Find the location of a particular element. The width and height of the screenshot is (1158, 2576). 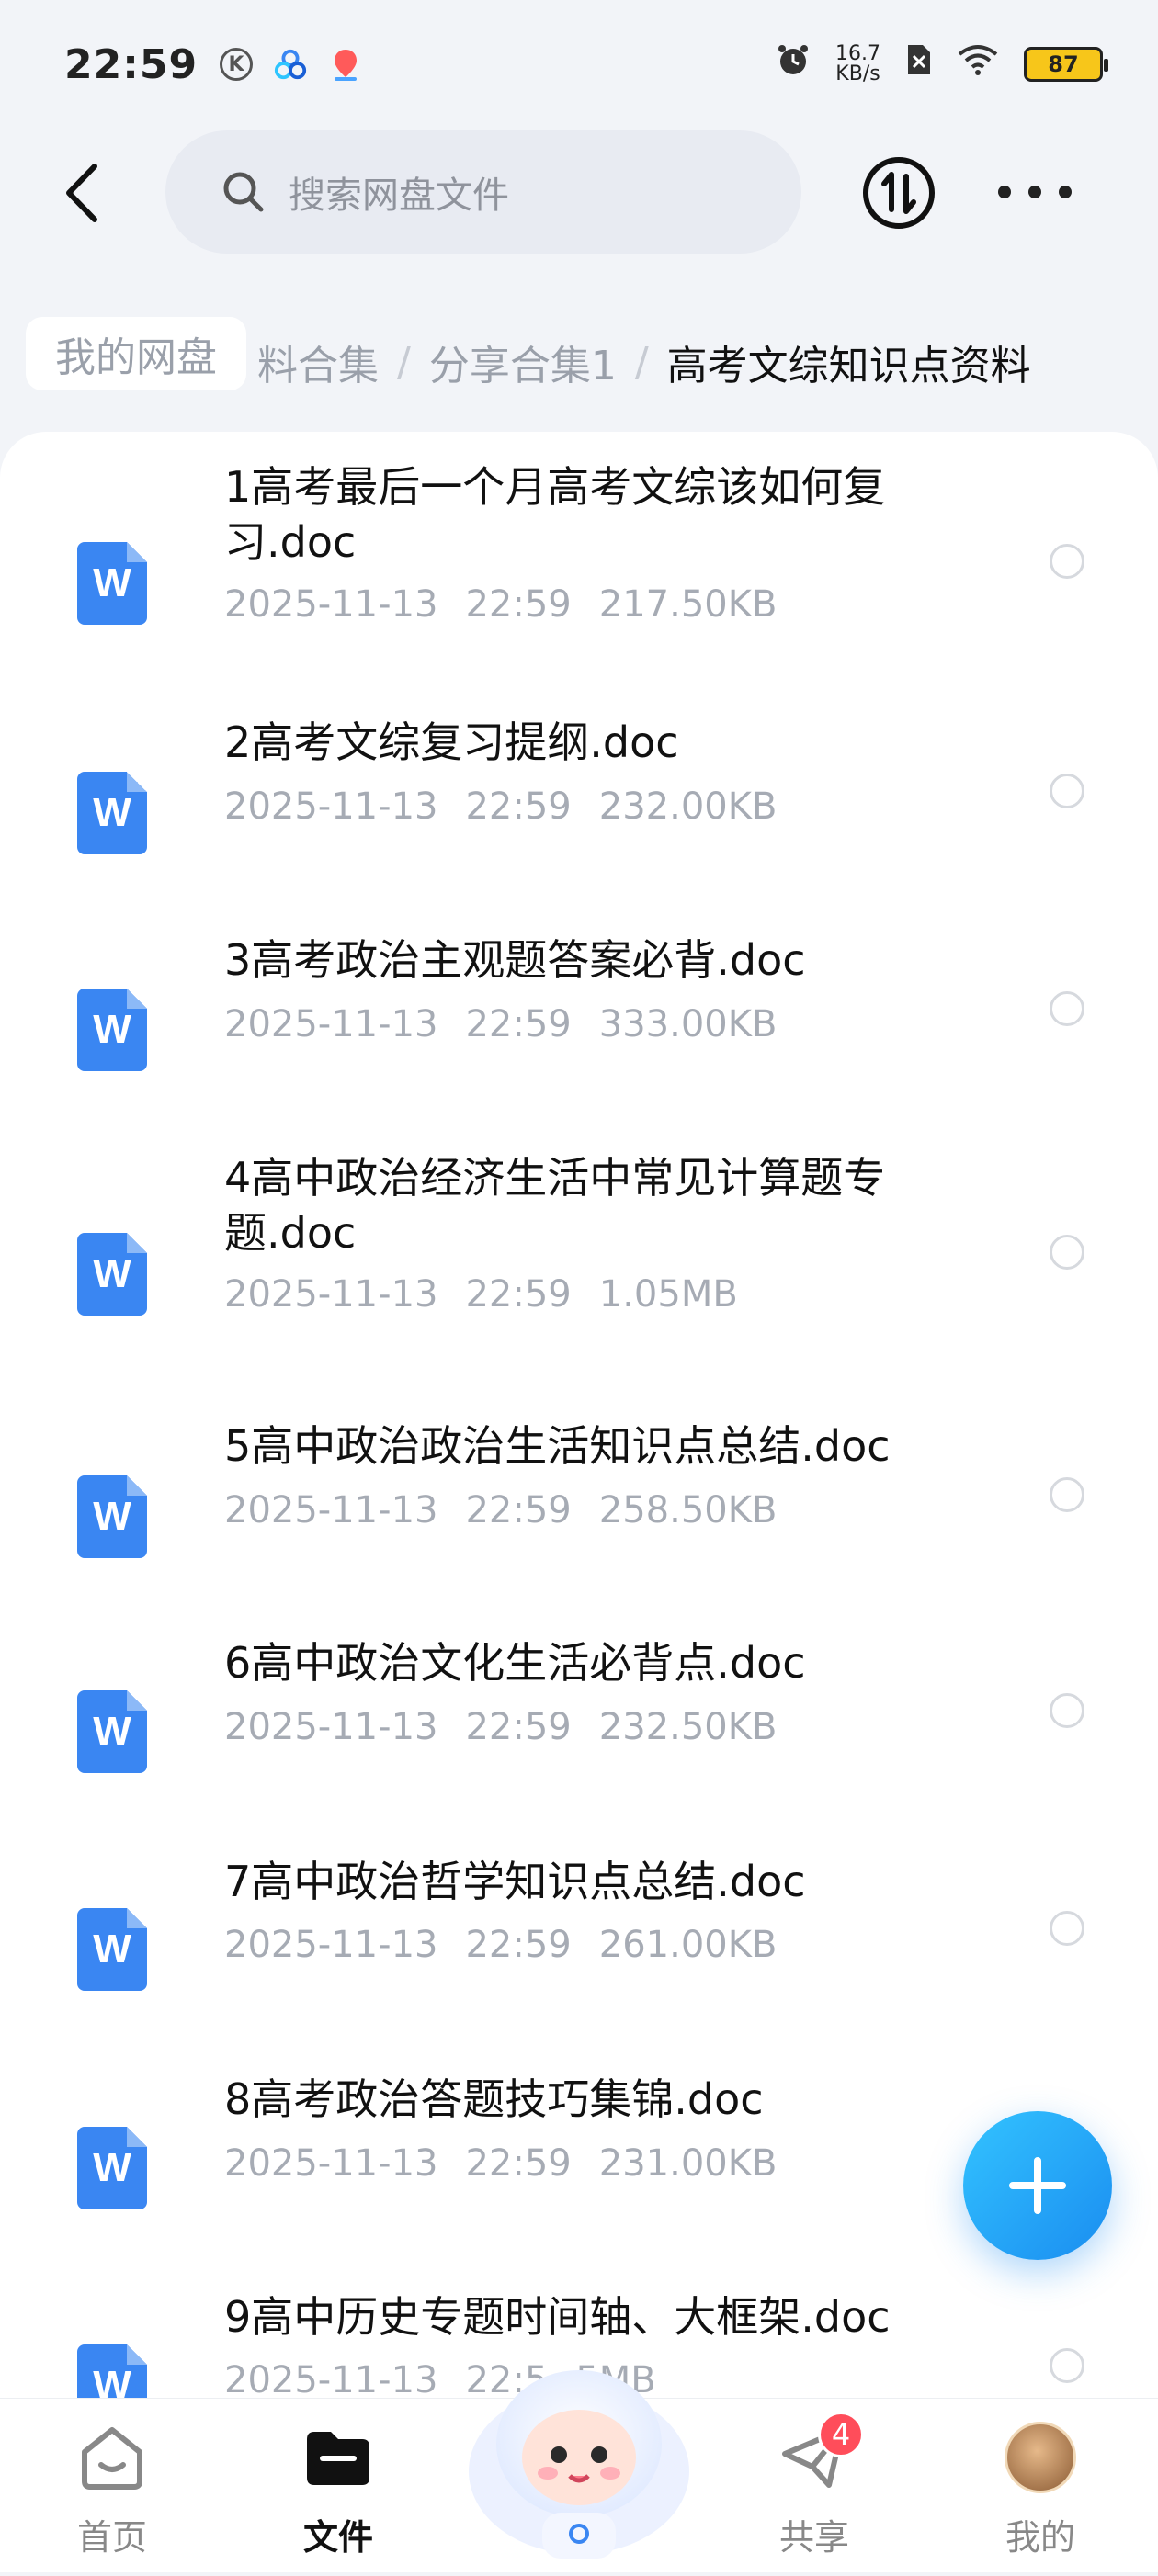

nav-label: 我的 is located at coordinates (1040, 2537).